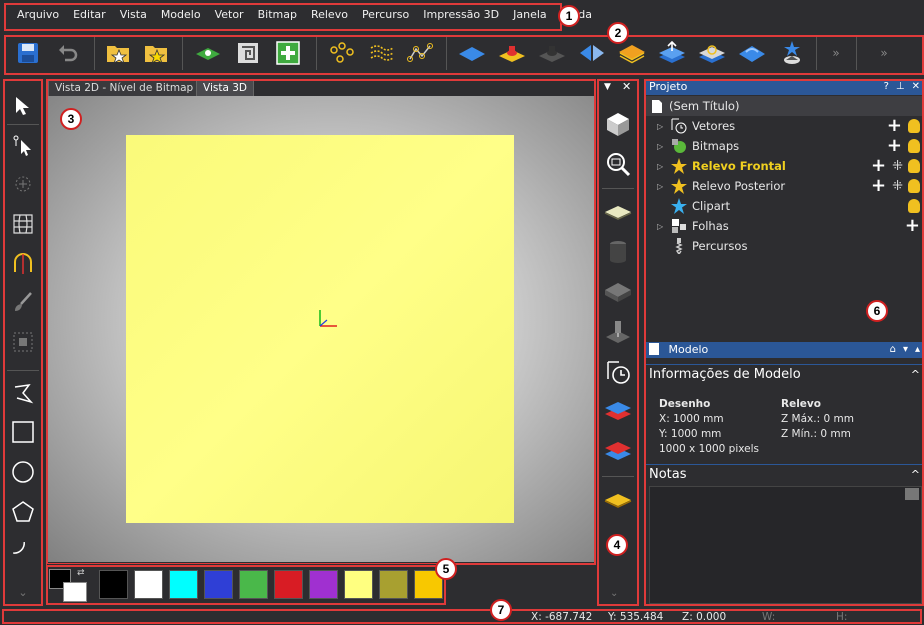 The width and height of the screenshot is (924, 625). Describe the element at coordinates (23, 146) in the screenshot. I see `node-select-tool` at that location.